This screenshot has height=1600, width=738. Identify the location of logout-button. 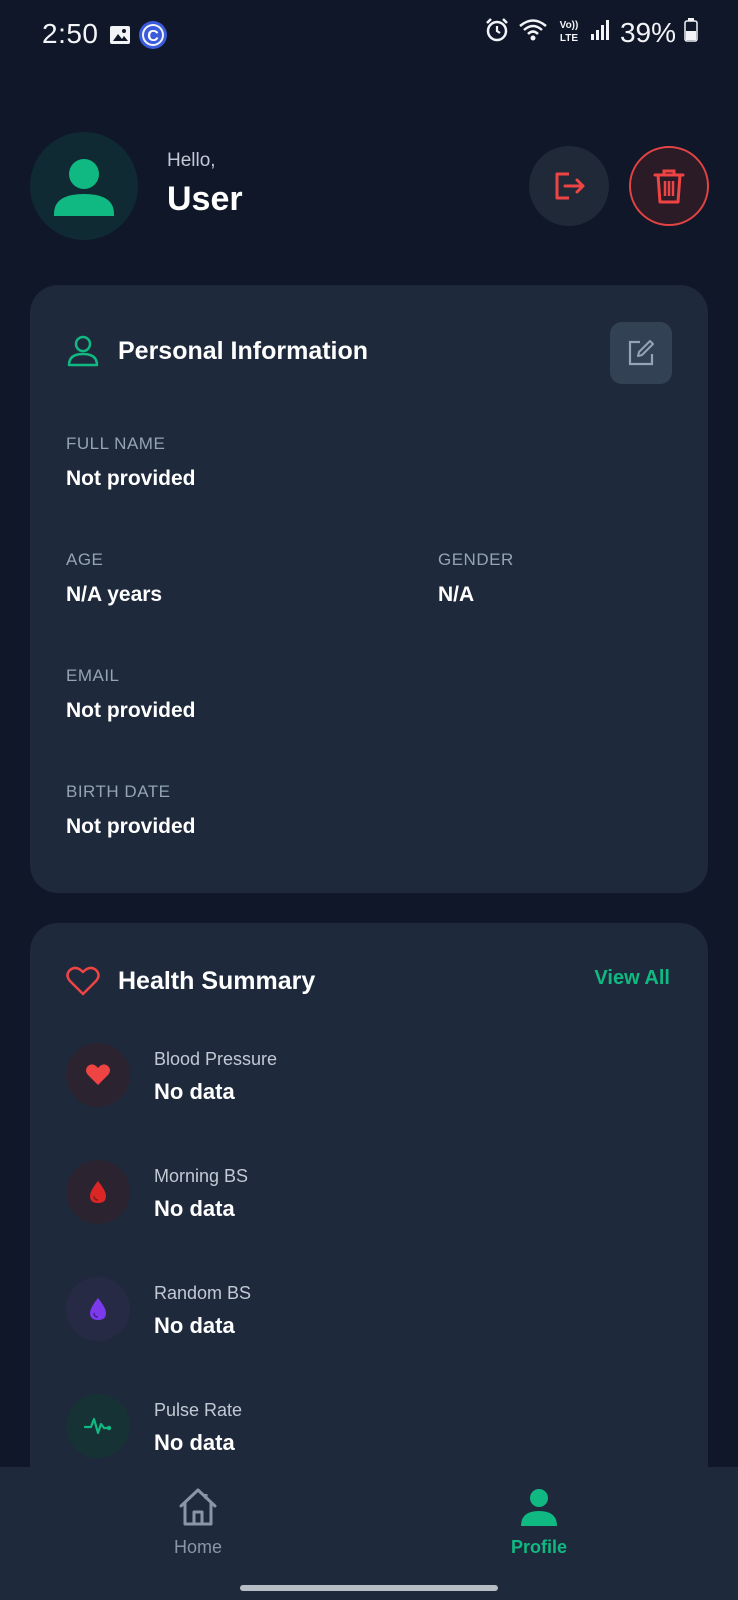
(569, 186).